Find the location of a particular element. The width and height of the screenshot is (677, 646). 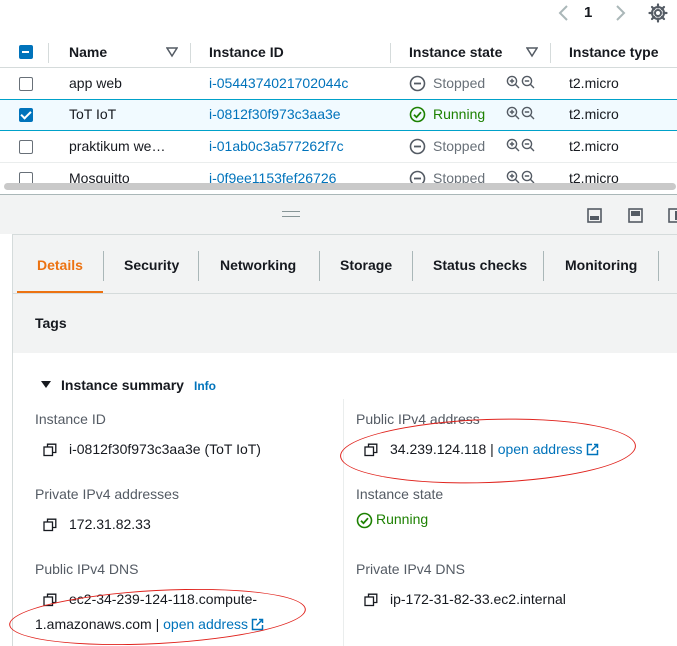

gear-icon is located at coordinates (658, 13).